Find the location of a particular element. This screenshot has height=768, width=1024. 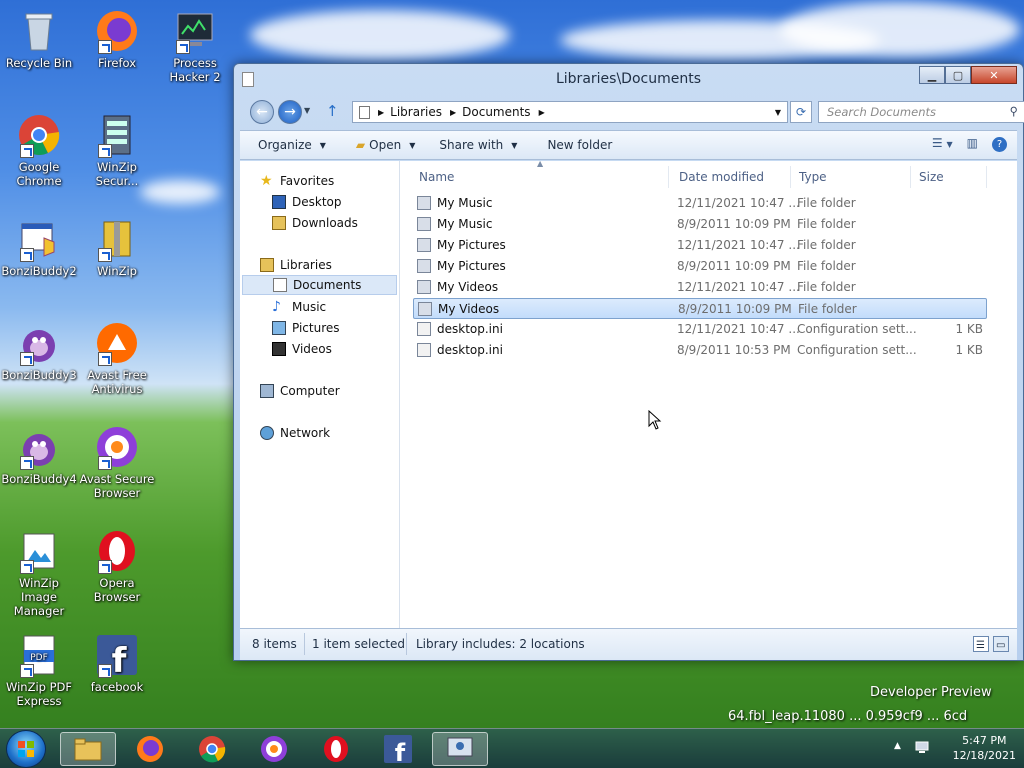

nav-network: Network is located at coordinates (295, 433).